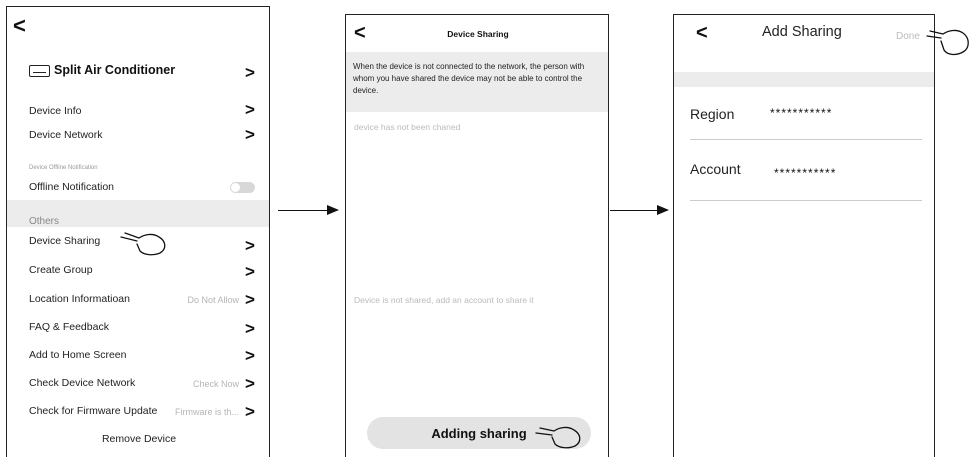 Image resolution: width=971 pixels, height=457 pixels. Describe the element at coordinates (138, 439) in the screenshot. I see `remove-device-button: Remove Device` at that location.